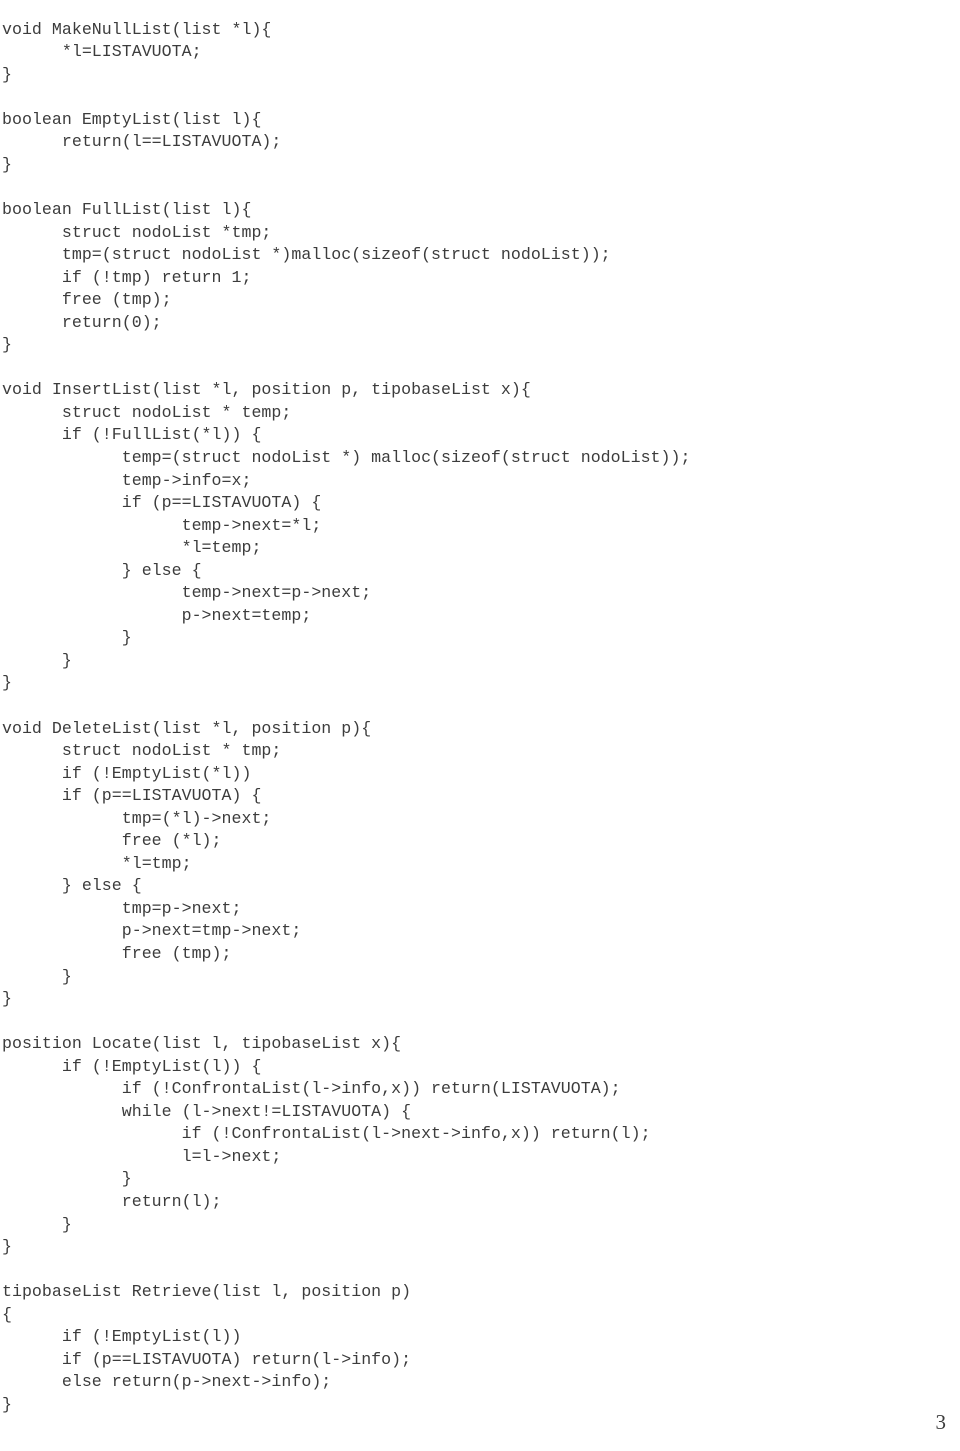 This screenshot has height=1451, width=960. What do you see at coordinates (82, 322) in the screenshot?
I see `code-line: return(0);` at bounding box center [82, 322].